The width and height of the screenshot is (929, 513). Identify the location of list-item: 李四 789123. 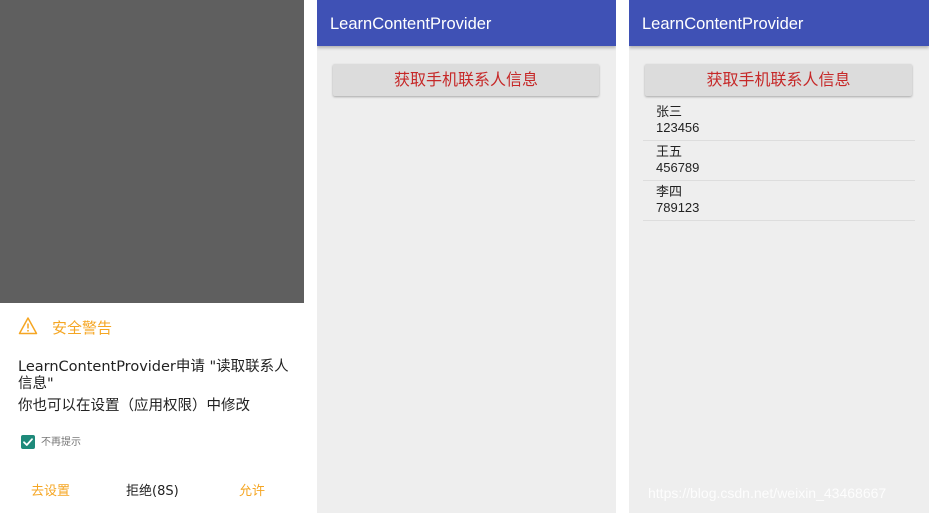
(779, 201).